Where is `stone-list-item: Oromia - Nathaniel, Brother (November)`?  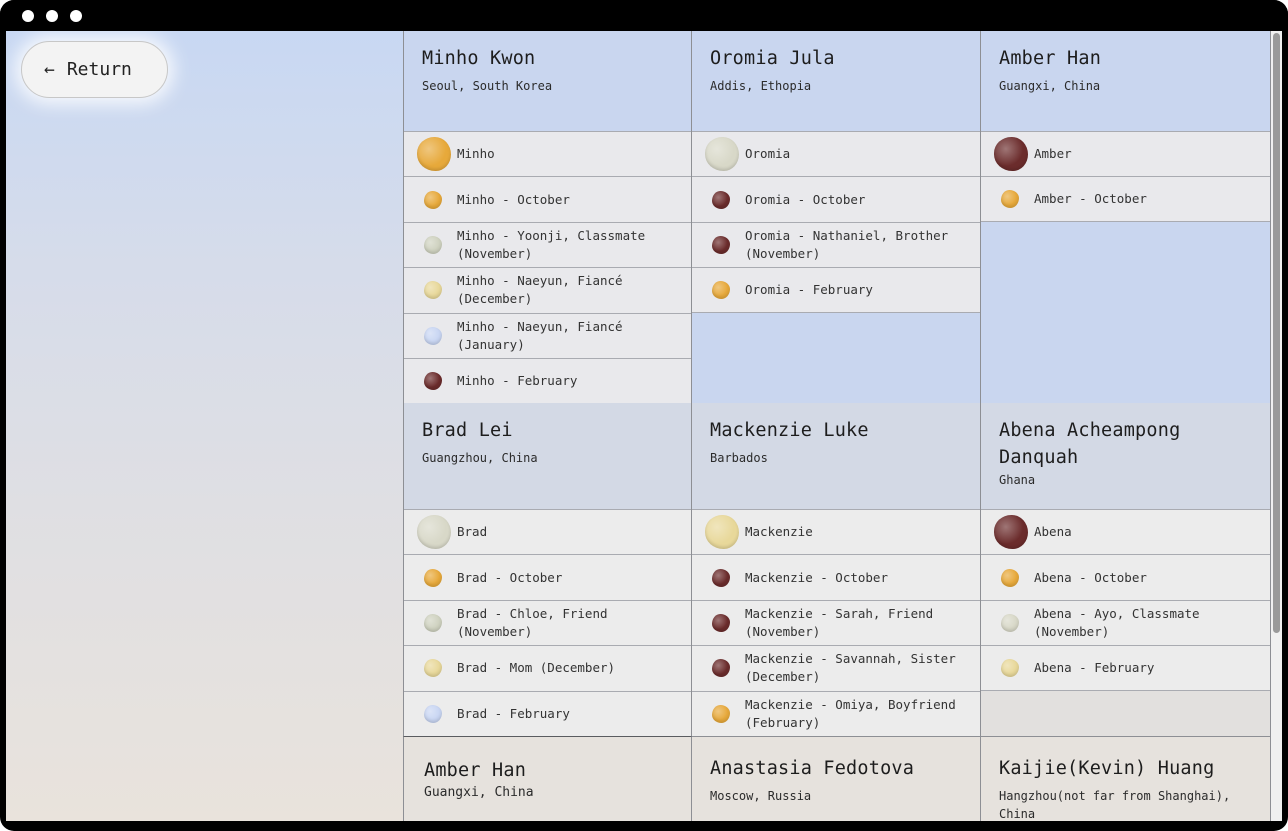
stone-list-item: Oromia - Nathaniel, Brother (November) is located at coordinates (836, 244).